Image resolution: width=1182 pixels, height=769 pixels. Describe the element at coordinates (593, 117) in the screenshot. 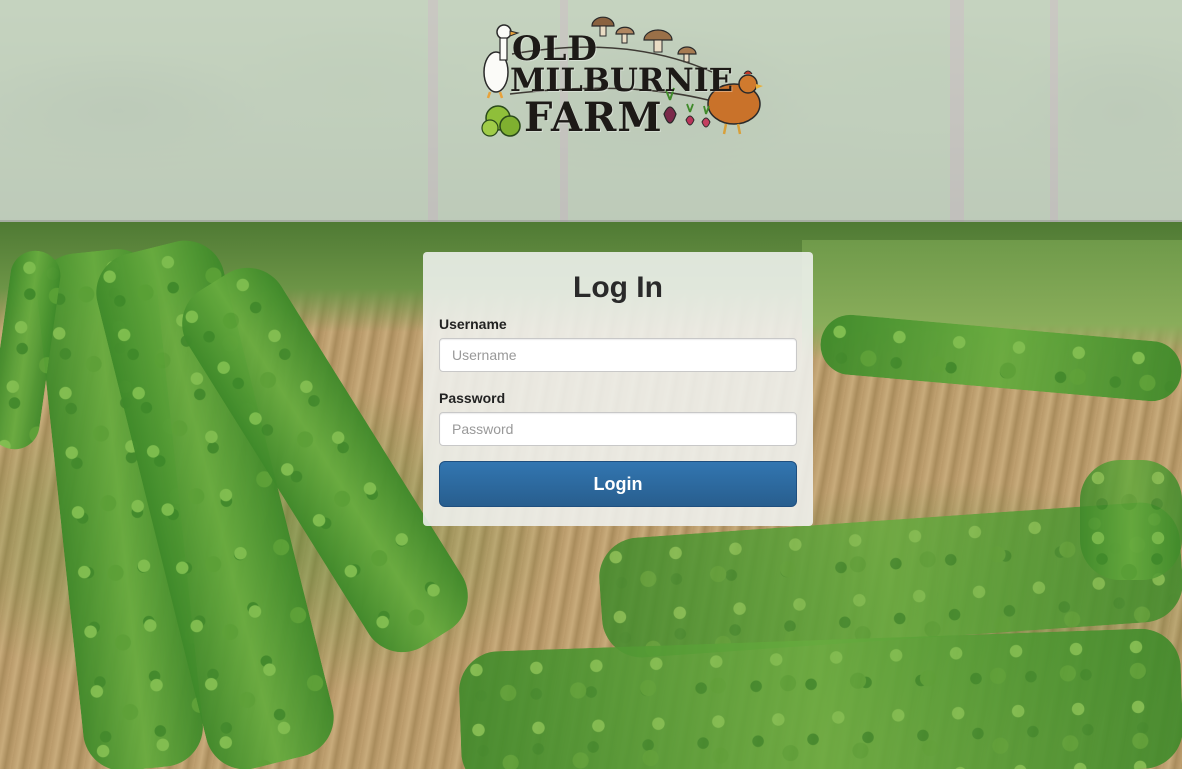

I see `logo-text-farm: FARM` at that location.